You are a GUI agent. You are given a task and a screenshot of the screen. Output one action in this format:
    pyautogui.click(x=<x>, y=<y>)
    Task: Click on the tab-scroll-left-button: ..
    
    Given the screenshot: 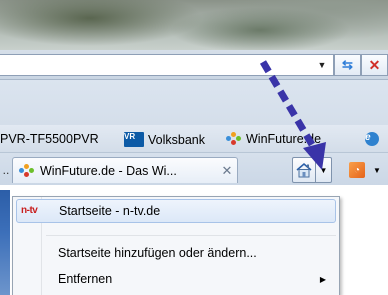 What is the action you would take?
    pyautogui.click(x=6, y=170)
    